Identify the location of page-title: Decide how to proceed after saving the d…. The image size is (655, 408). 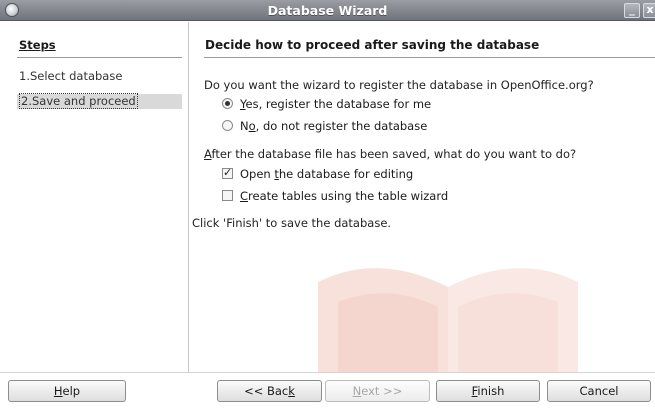
(372, 45).